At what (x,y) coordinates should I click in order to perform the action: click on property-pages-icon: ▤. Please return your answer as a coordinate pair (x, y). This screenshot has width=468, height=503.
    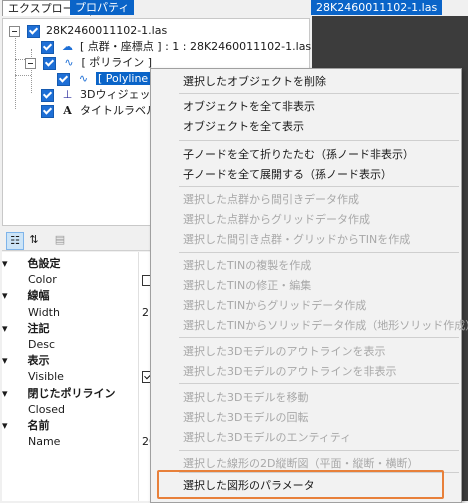
    Looking at the image, I should click on (60, 240).